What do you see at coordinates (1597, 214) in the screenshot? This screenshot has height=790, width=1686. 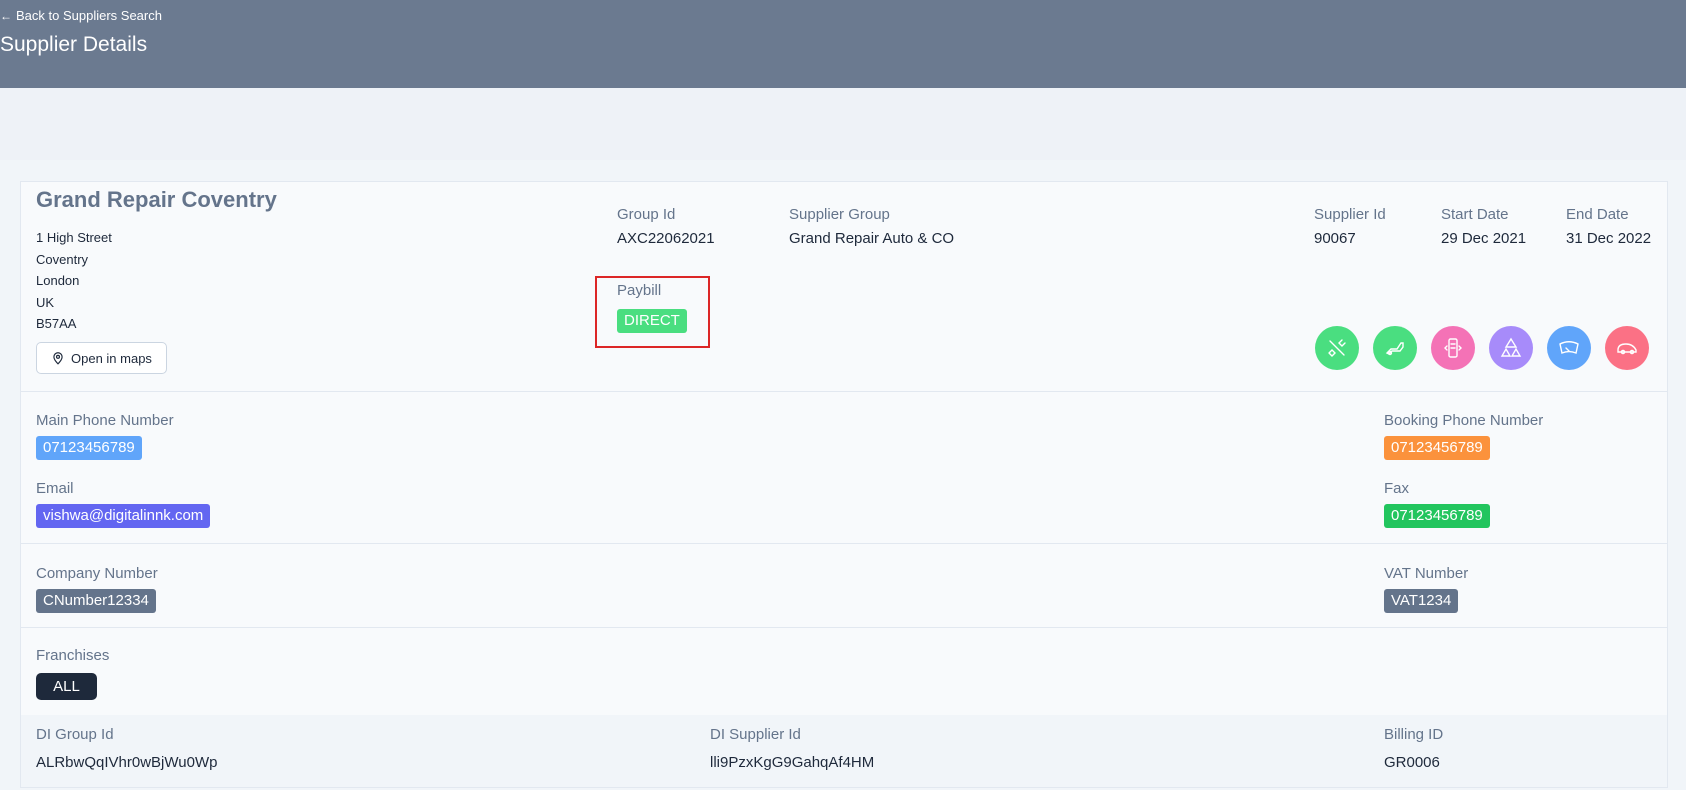 I see `end-date-label: End Date` at bounding box center [1597, 214].